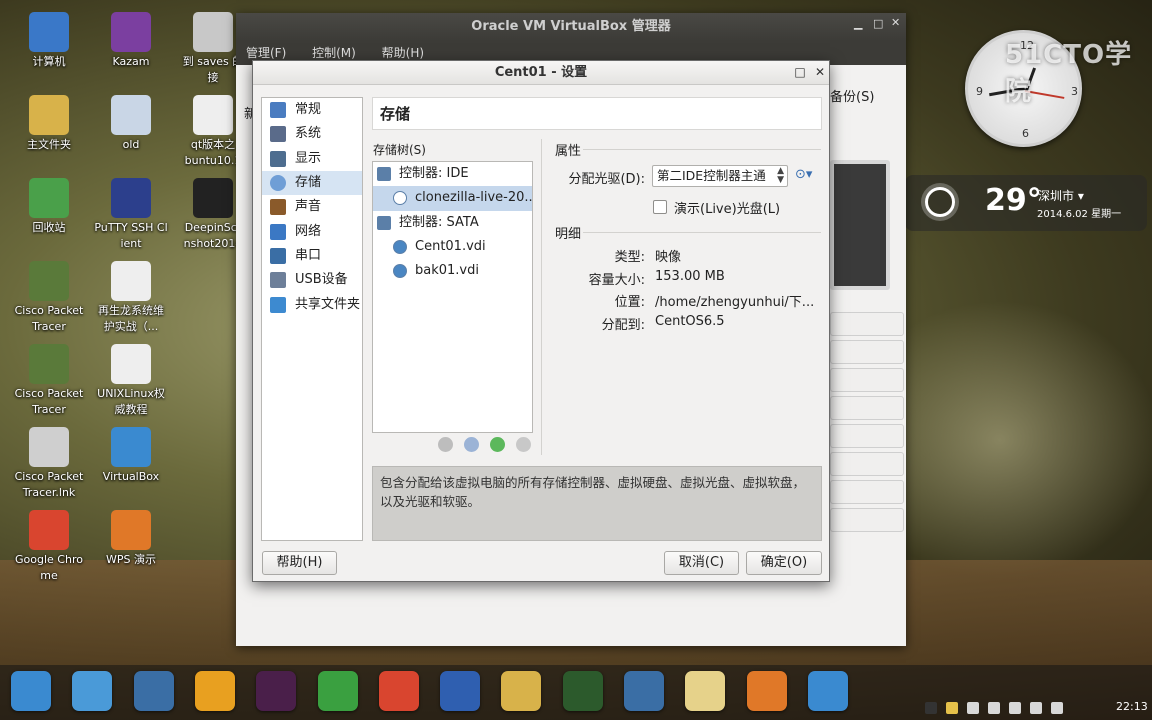  What do you see at coordinates (49, 41) in the screenshot?
I see `desktop-icon-computer: 计算机` at bounding box center [49, 41].